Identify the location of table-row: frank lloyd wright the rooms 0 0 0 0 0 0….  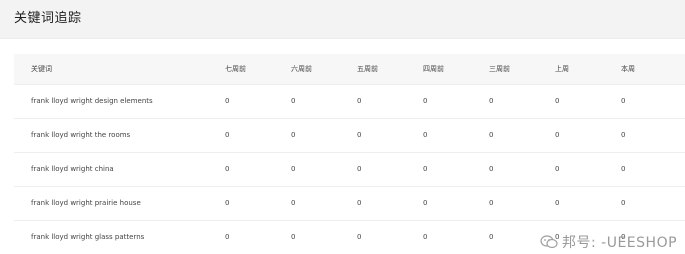
(349, 135).